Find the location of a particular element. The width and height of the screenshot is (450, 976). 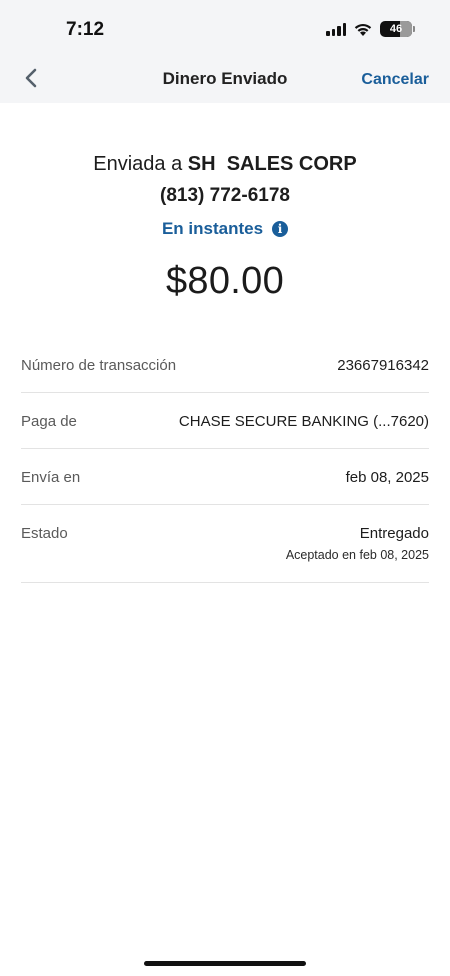

status-value: Entregado is located at coordinates (394, 533).